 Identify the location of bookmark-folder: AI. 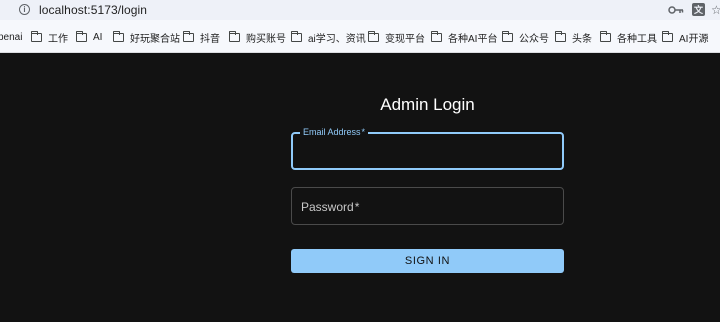
(89, 37).